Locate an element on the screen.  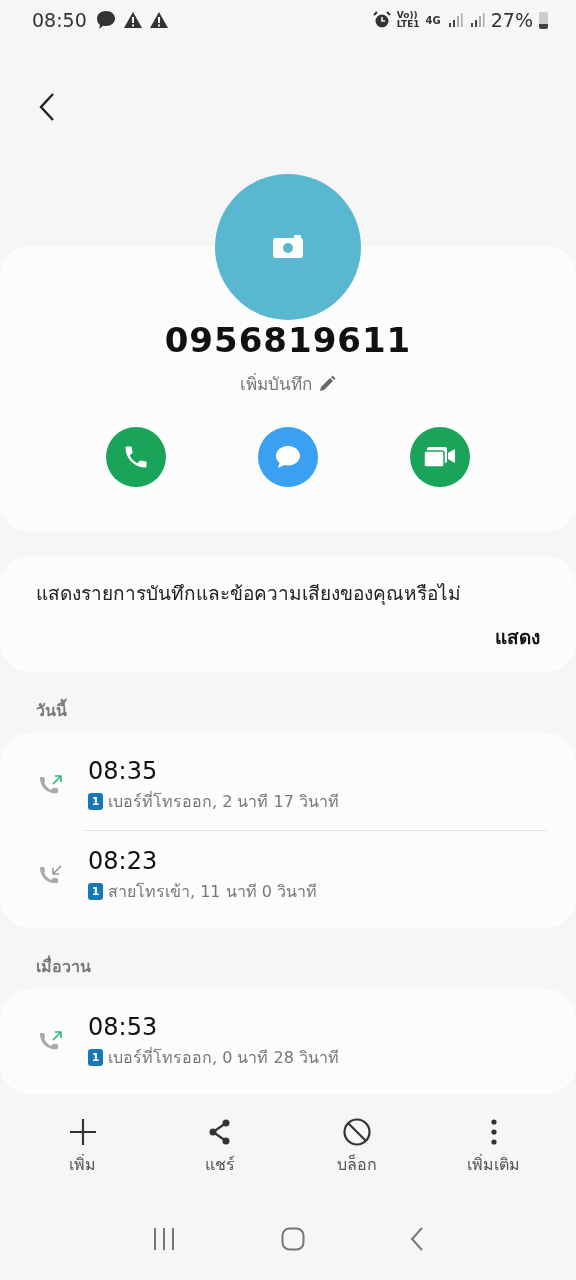
network-label: 4G is located at coordinates (433, 20).